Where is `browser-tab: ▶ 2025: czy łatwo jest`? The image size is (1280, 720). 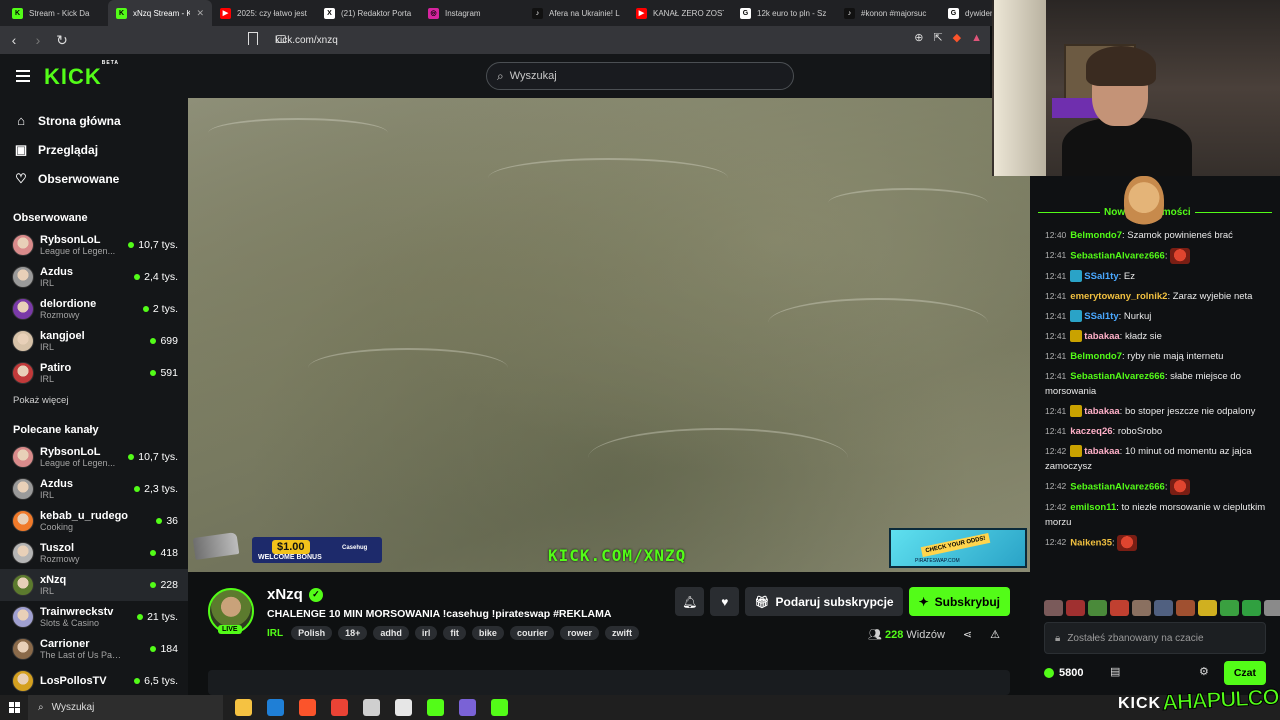
browser-tab: ▶ 2025: czy łatwo jest is located at coordinates (264, 13).